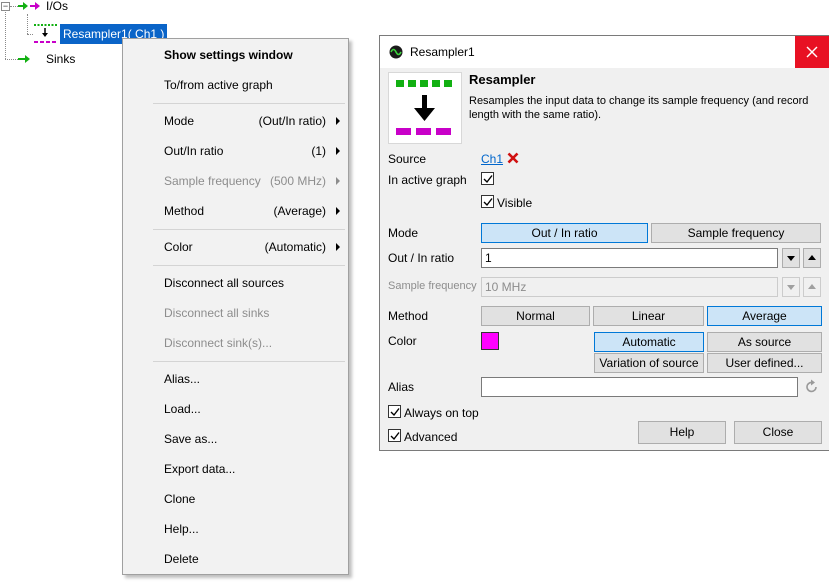 The width and height of the screenshot is (829, 582). What do you see at coordinates (235, 121) in the screenshot?
I see `menu-item-mode: Mode (Out/In ratio)` at bounding box center [235, 121].